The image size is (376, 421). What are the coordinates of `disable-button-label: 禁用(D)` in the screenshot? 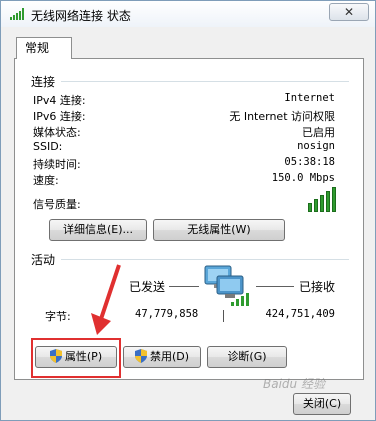 It's located at (169, 356).